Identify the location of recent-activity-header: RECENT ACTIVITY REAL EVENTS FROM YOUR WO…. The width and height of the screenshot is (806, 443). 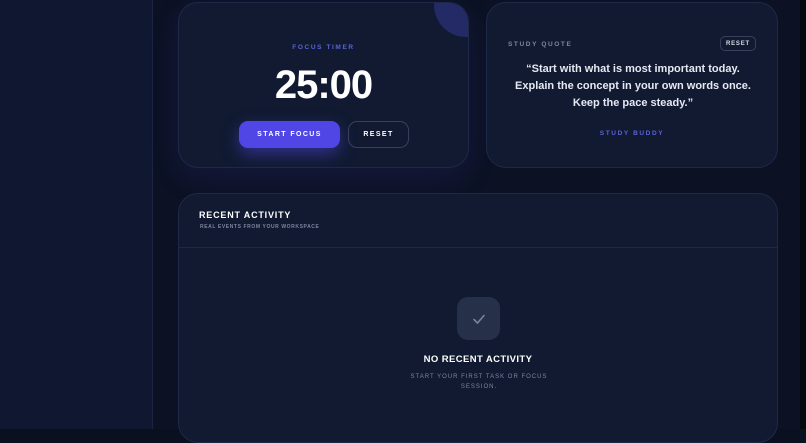
(478, 221).